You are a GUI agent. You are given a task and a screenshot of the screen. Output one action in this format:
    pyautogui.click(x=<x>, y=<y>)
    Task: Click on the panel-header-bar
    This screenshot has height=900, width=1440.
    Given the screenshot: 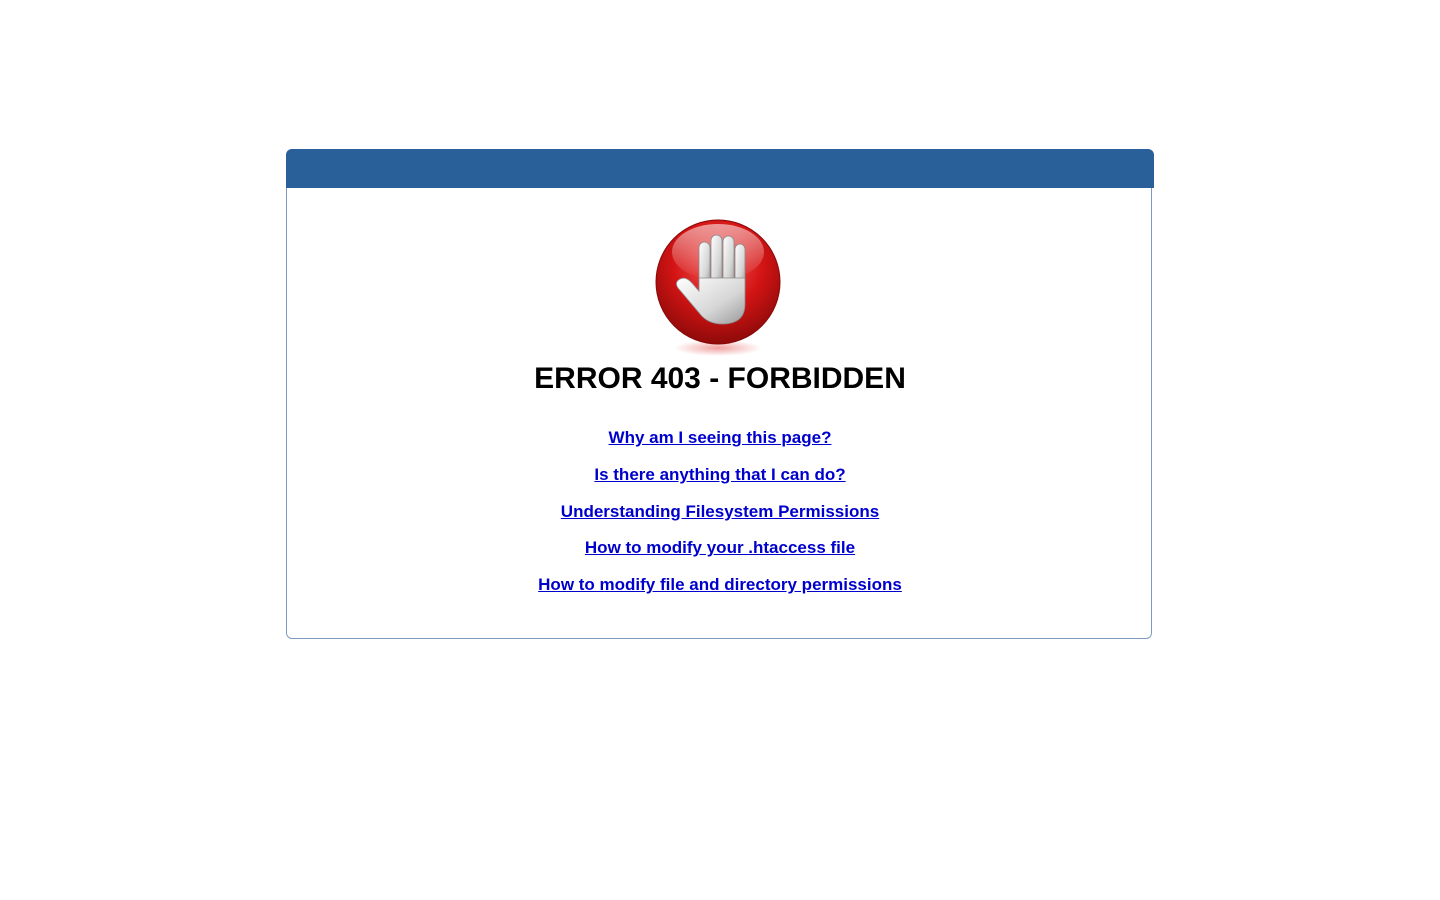 What is the action you would take?
    pyautogui.click(x=720, y=168)
    